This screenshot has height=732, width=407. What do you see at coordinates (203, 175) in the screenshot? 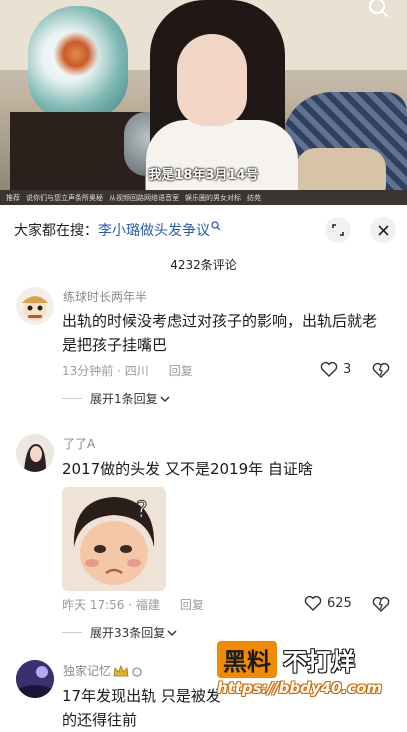
I see `video-subtitle: 我是18年3月14号` at bounding box center [203, 175].